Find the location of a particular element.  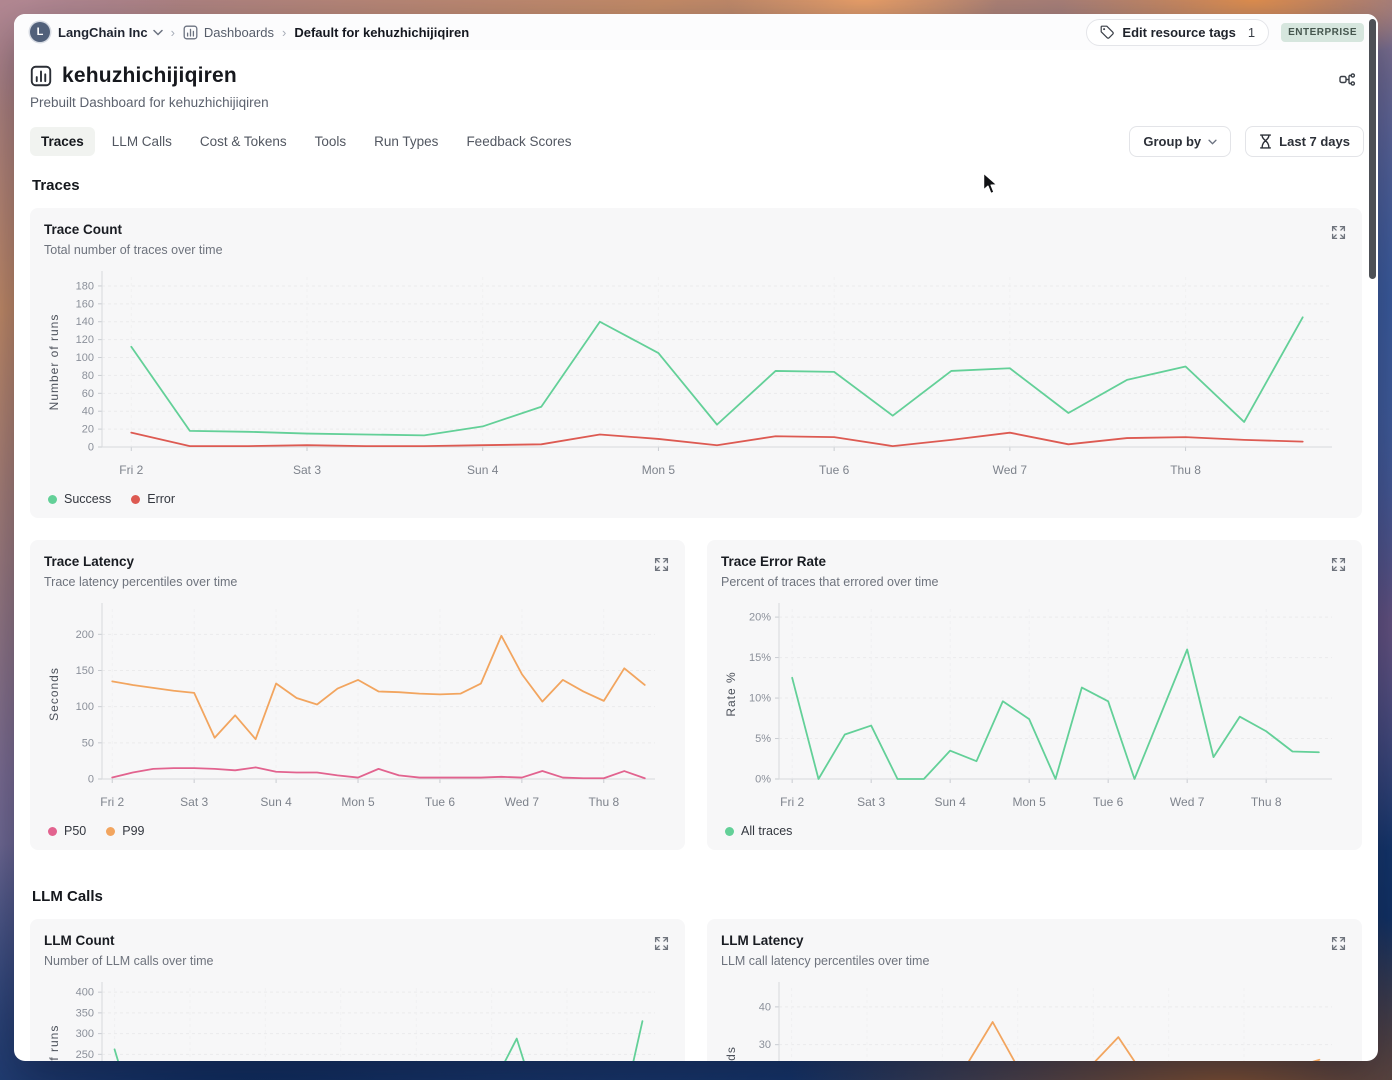

legend-label: Success is located at coordinates (88, 499).